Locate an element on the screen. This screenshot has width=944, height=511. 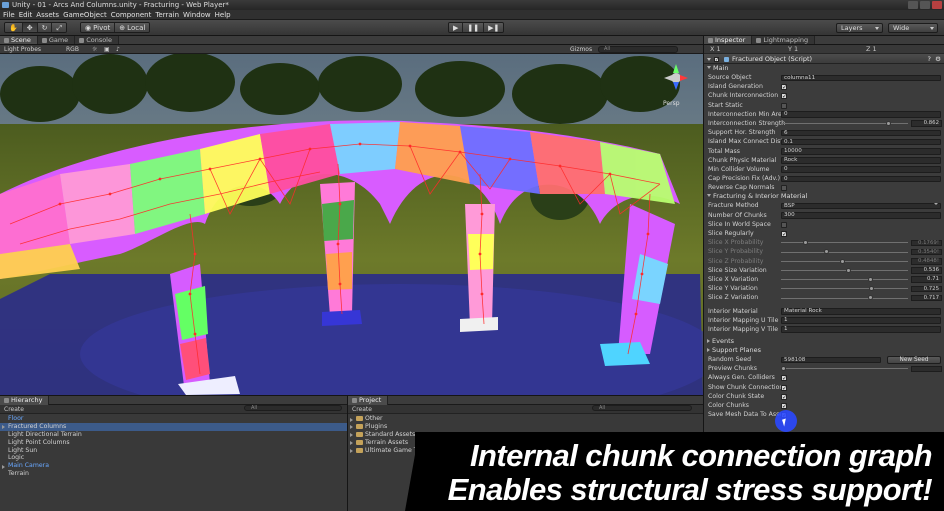
component-enabled-checkbox: ✓ is located at coordinates (716, 59).